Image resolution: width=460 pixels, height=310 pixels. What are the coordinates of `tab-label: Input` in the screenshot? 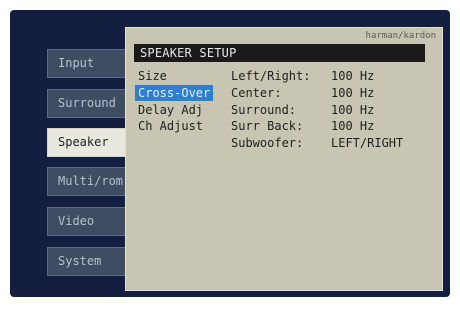 It's located at (76, 63).